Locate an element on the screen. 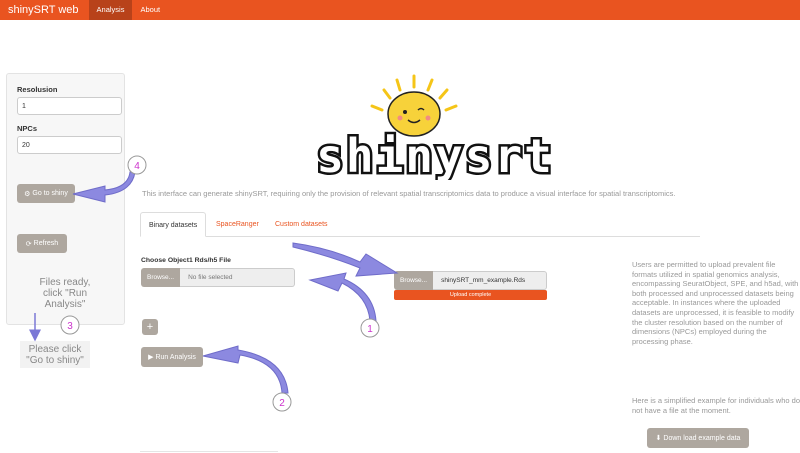 The height and width of the screenshot is (453, 800). run-analysis-label: Run Analysis is located at coordinates (175, 357).